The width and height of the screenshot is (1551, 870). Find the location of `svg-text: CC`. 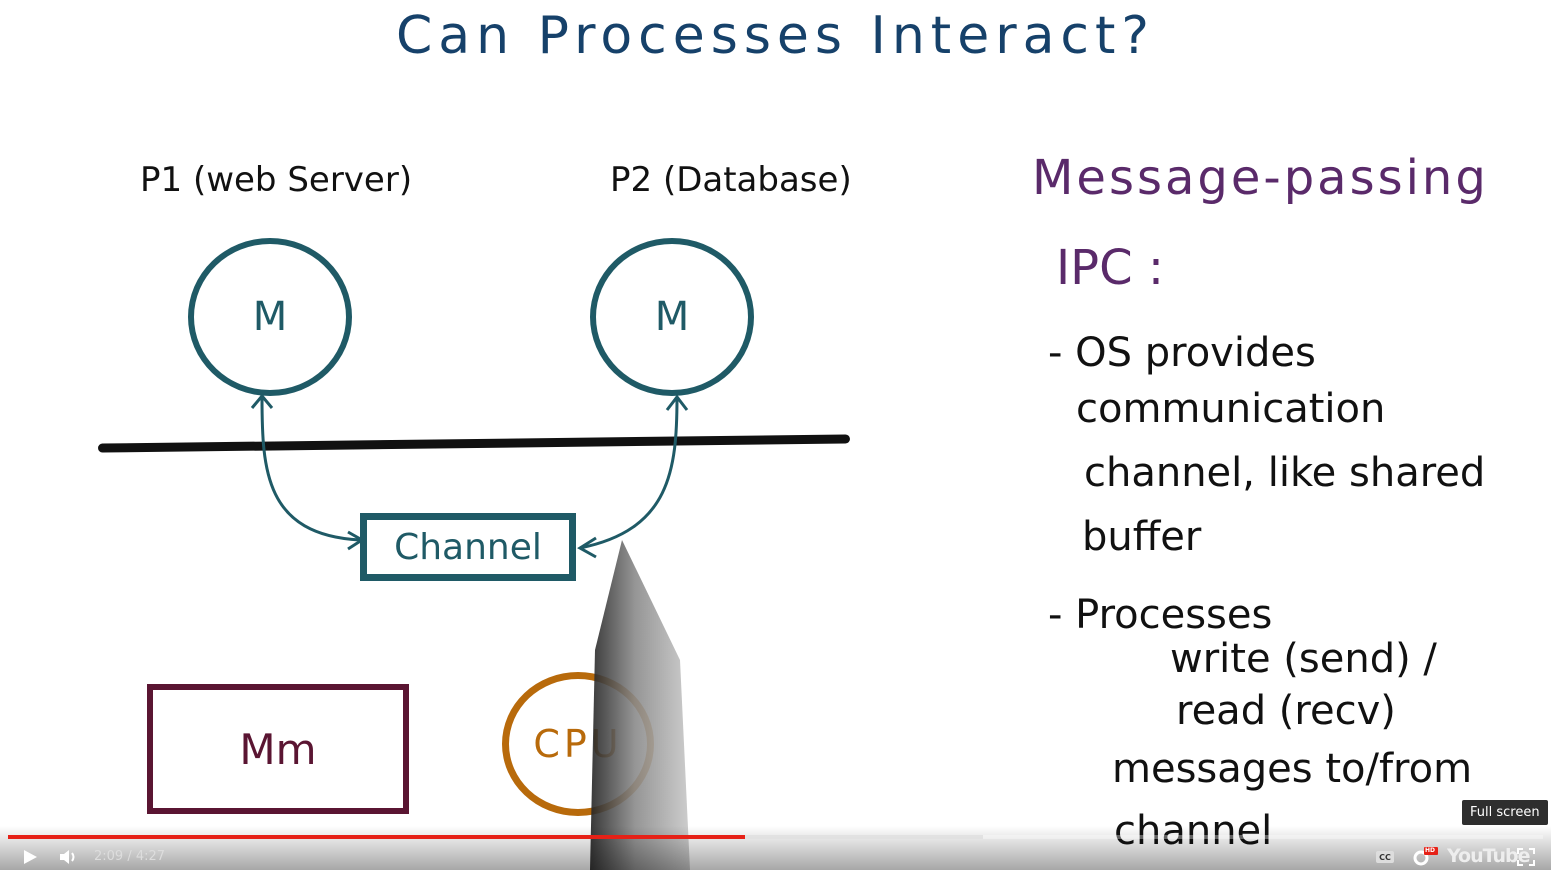

svg-text: CC is located at coordinates (1385, 857).